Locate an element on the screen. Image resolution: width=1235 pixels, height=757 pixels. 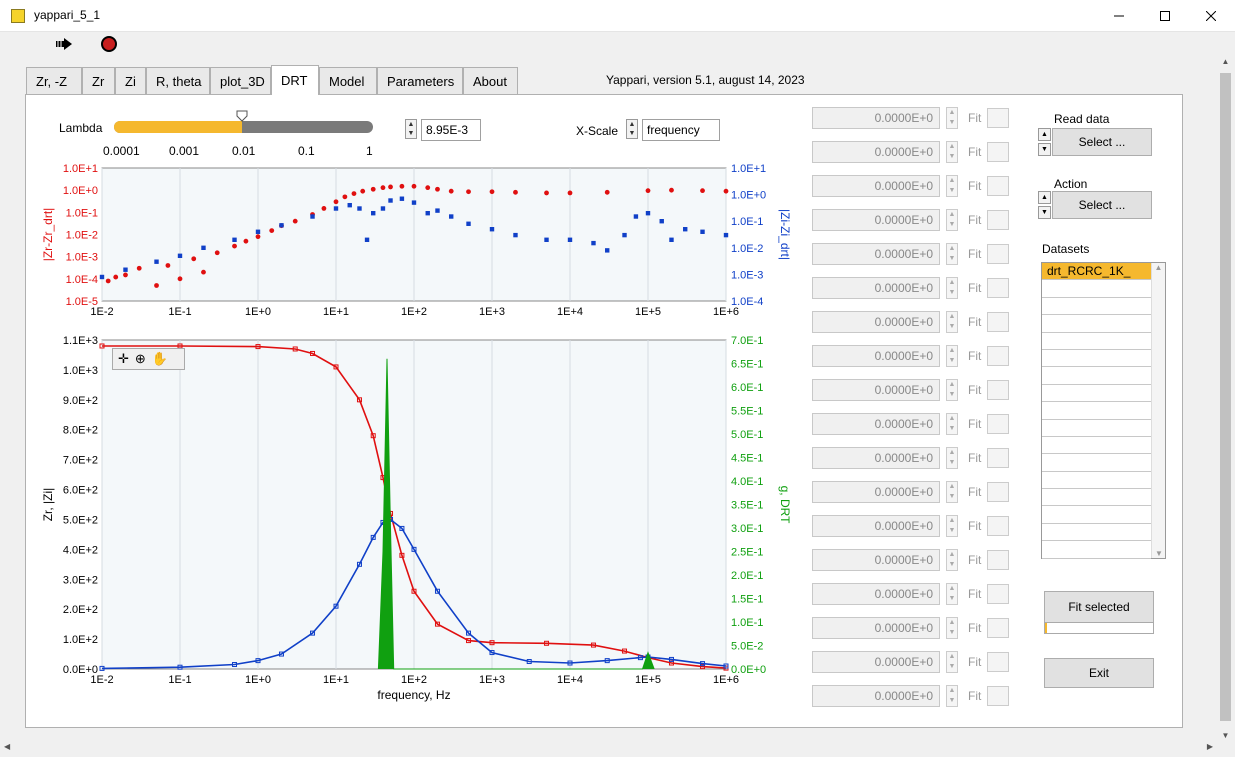
xscale-spinner: ▲ ▼ is located at coordinates (632, 129).